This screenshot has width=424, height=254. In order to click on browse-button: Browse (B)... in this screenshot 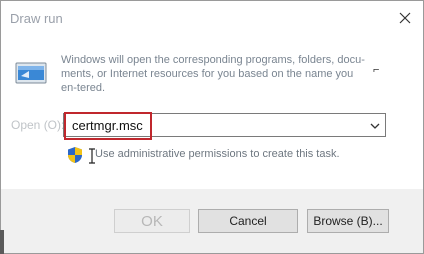, I will do `click(348, 221)`.